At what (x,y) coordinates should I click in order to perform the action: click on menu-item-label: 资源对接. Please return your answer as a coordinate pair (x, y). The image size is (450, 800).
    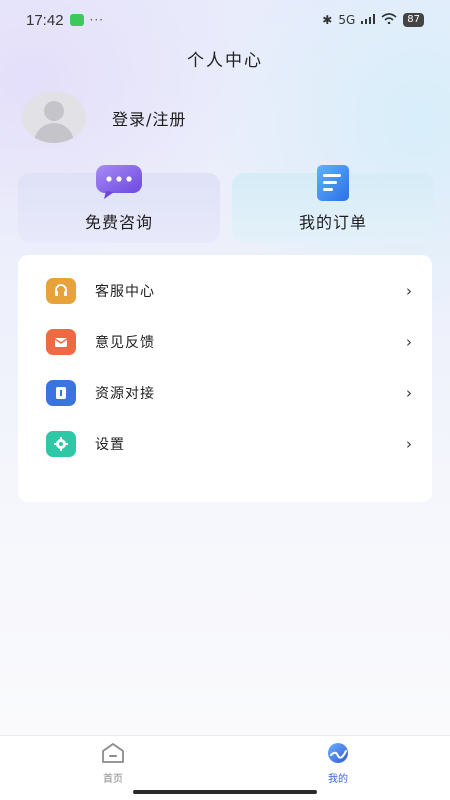
    Looking at the image, I should click on (125, 393).